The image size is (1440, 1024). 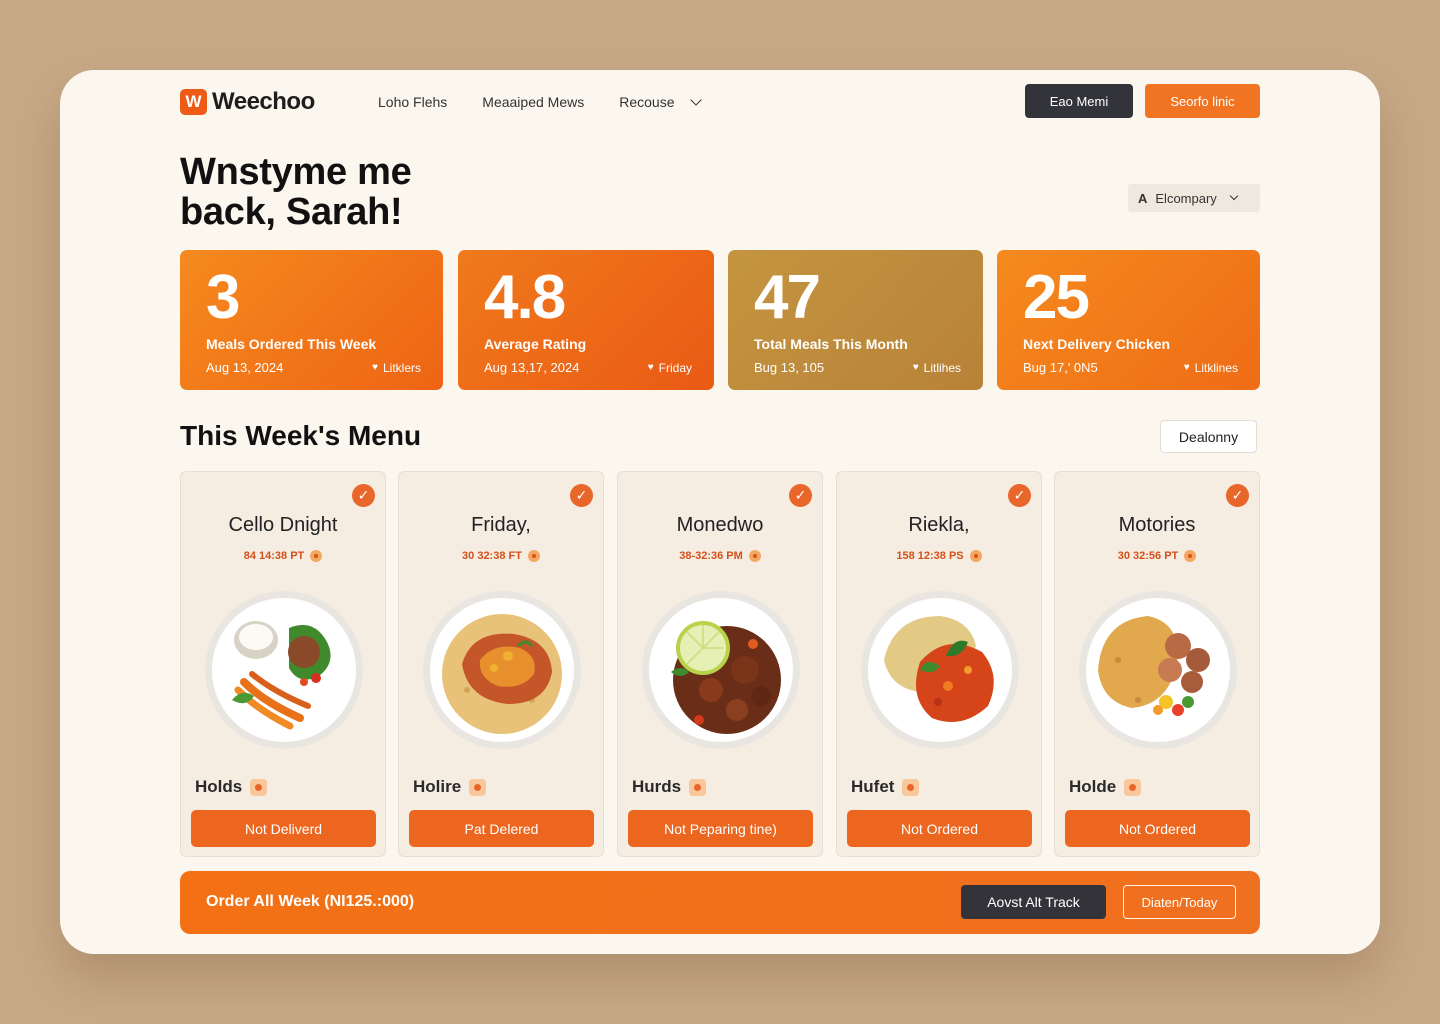 What do you see at coordinates (942, 367) in the screenshot?
I see `stat-tag-label: Litlihes` at bounding box center [942, 367].